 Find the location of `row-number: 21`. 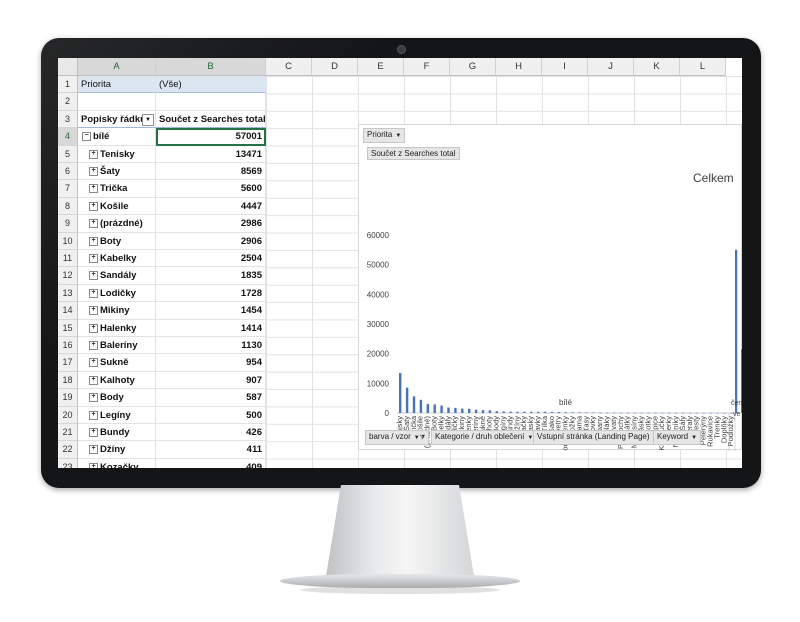

row-number: 21 is located at coordinates (68, 433).